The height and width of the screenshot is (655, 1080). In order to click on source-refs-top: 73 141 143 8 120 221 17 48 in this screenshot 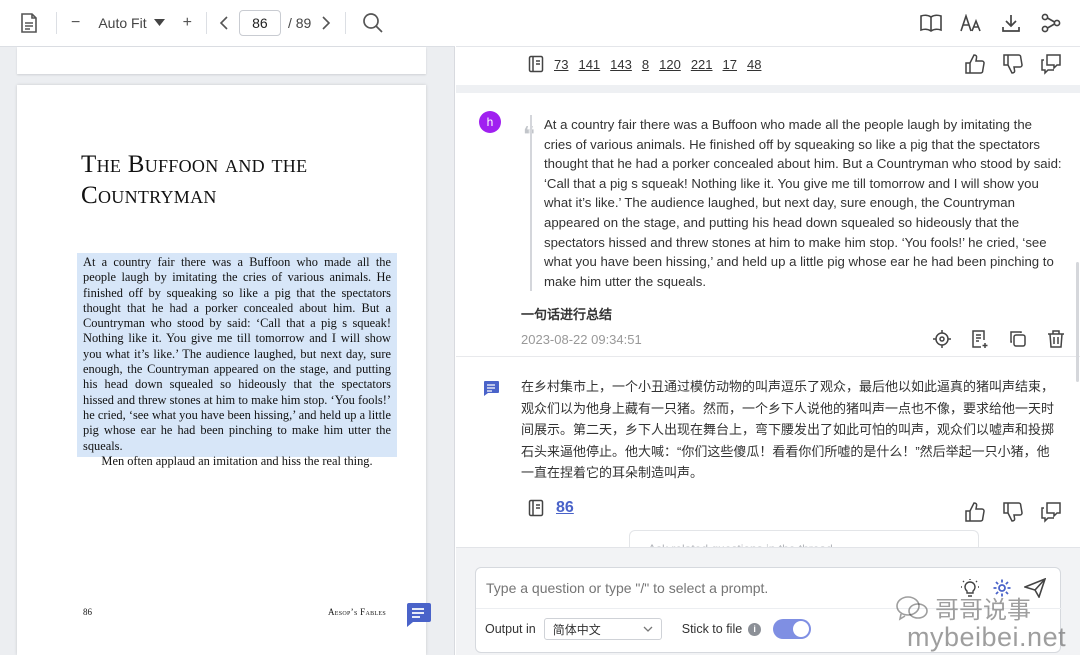, I will do `click(644, 64)`.